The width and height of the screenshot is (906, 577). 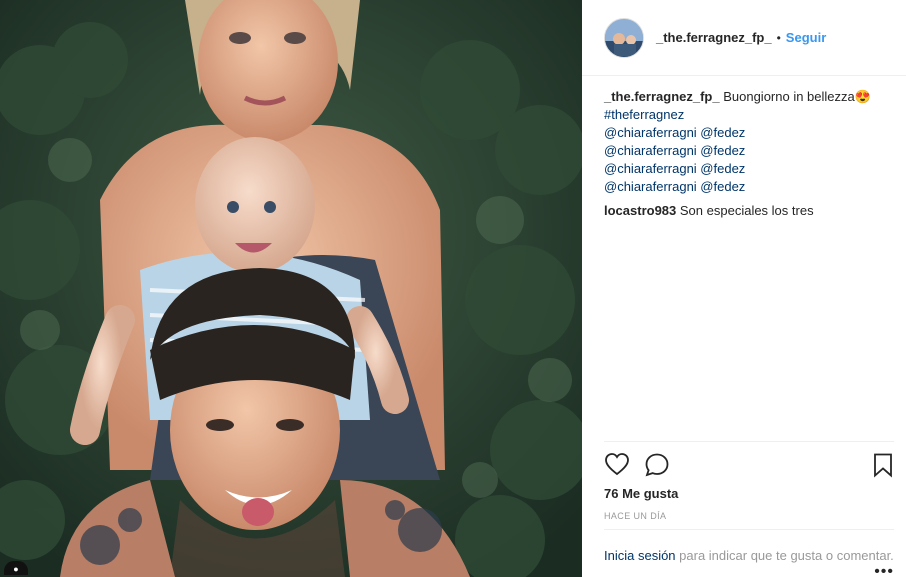 What do you see at coordinates (640, 210) in the screenshot?
I see `comment-username: locastro983` at bounding box center [640, 210].